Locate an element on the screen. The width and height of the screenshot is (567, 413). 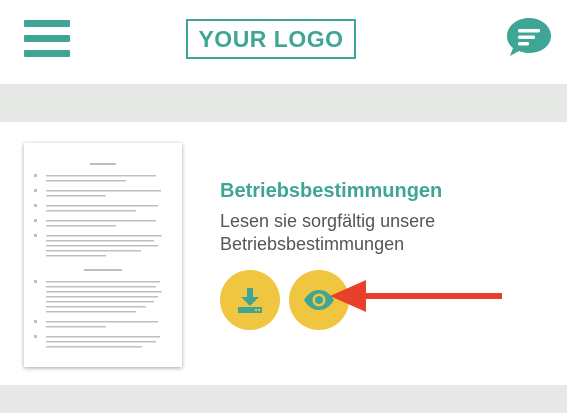
chat-bubble-icon is located at coordinates (529, 37).